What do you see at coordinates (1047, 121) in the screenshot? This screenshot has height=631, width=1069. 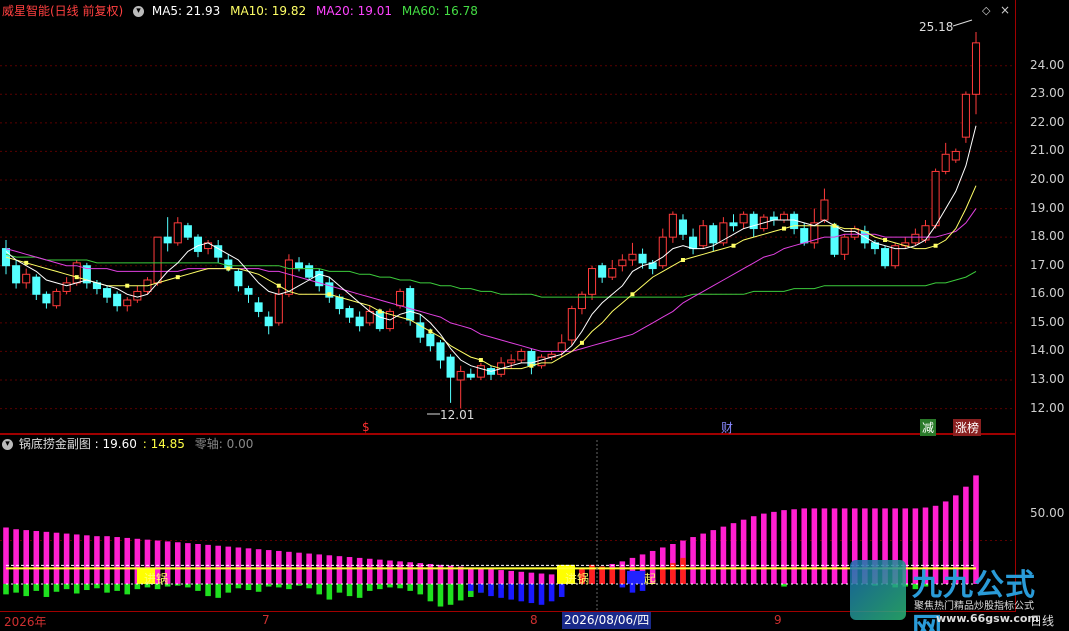 I see `price-tick-label: 22.00` at bounding box center [1047, 121].